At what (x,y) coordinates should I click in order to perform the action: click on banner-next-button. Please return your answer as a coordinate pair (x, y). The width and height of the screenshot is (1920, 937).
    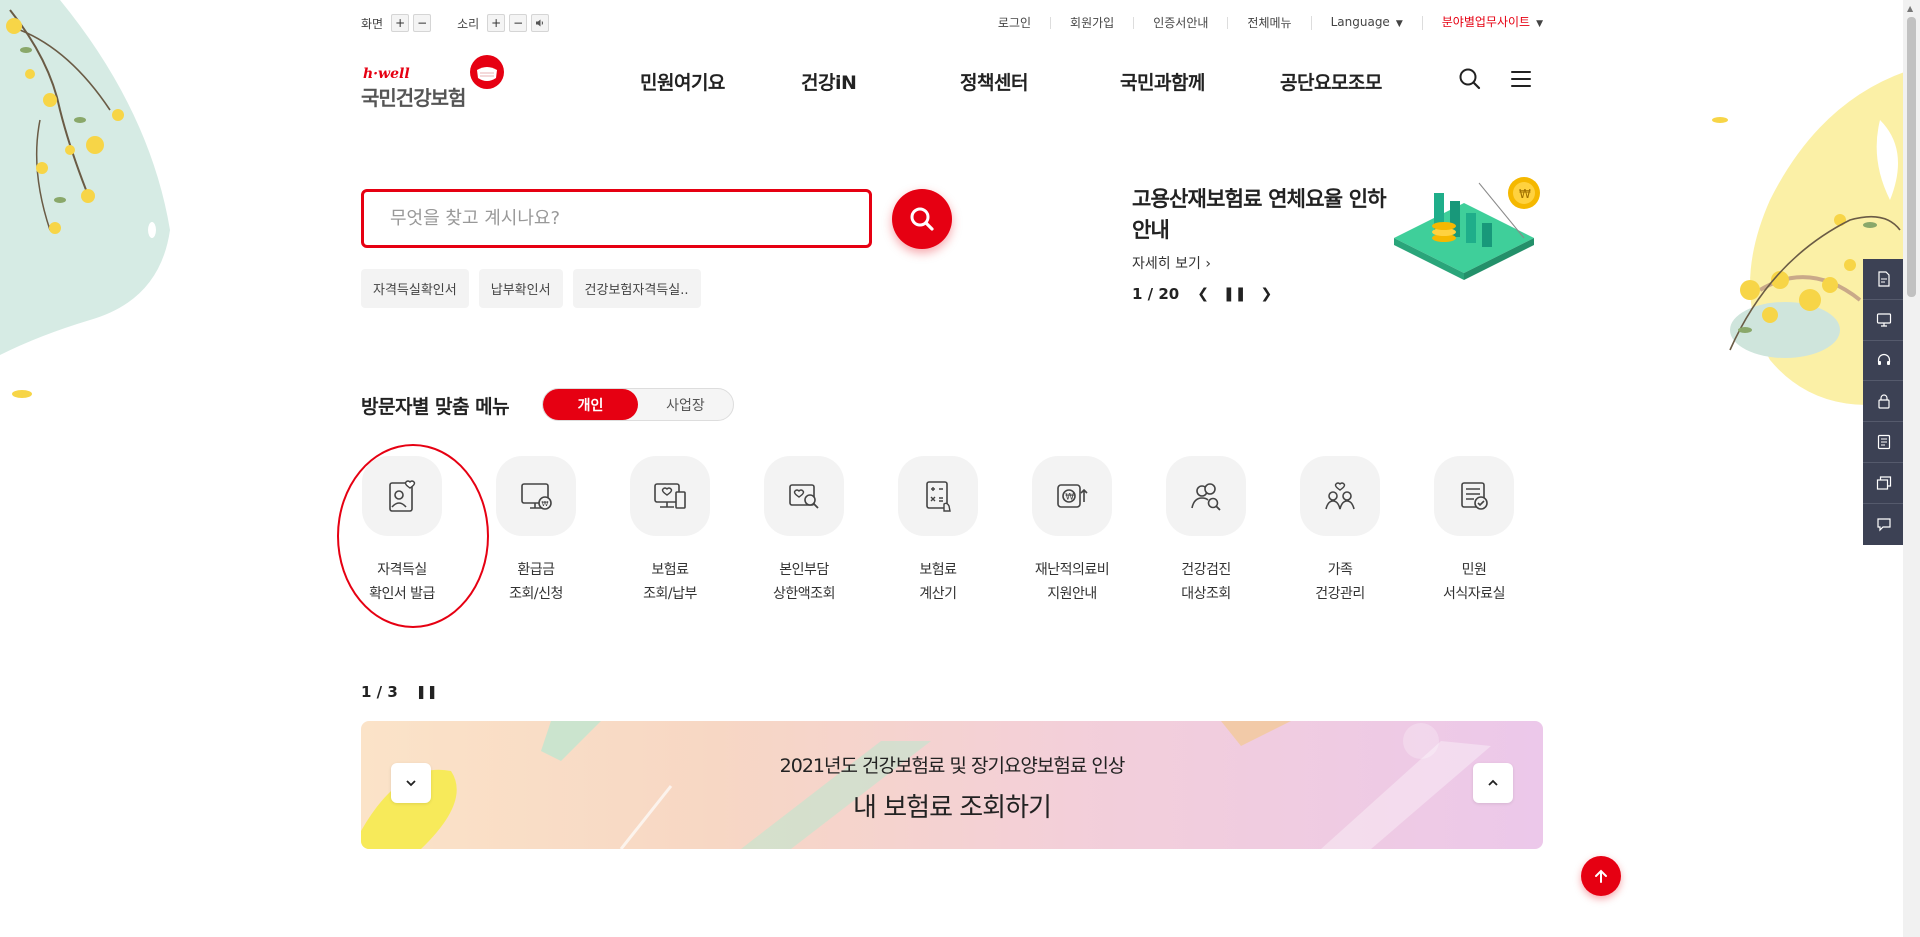
    Looking at the image, I should click on (1493, 783).